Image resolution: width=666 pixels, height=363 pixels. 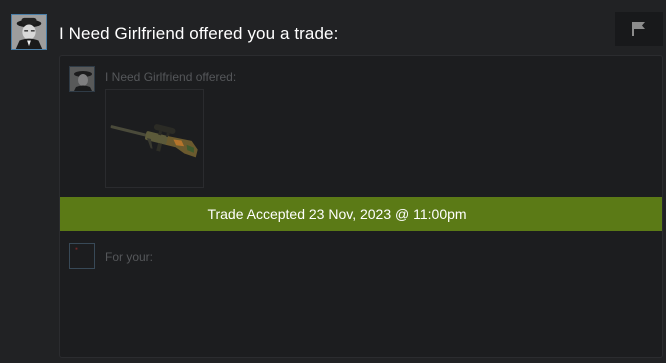 What do you see at coordinates (337, 214) in the screenshot?
I see `trade-status-text: Trade Accepted 23 Nov, 2023 @ 11:00pm` at bounding box center [337, 214].